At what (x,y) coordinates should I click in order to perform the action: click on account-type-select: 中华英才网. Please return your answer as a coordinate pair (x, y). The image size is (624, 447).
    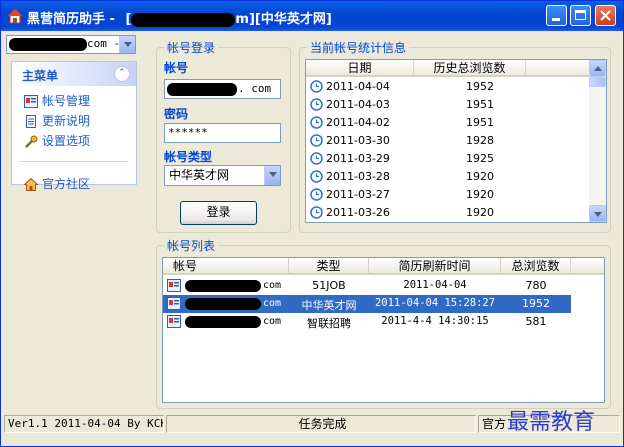
    Looking at the image, I should click on (222, 175).